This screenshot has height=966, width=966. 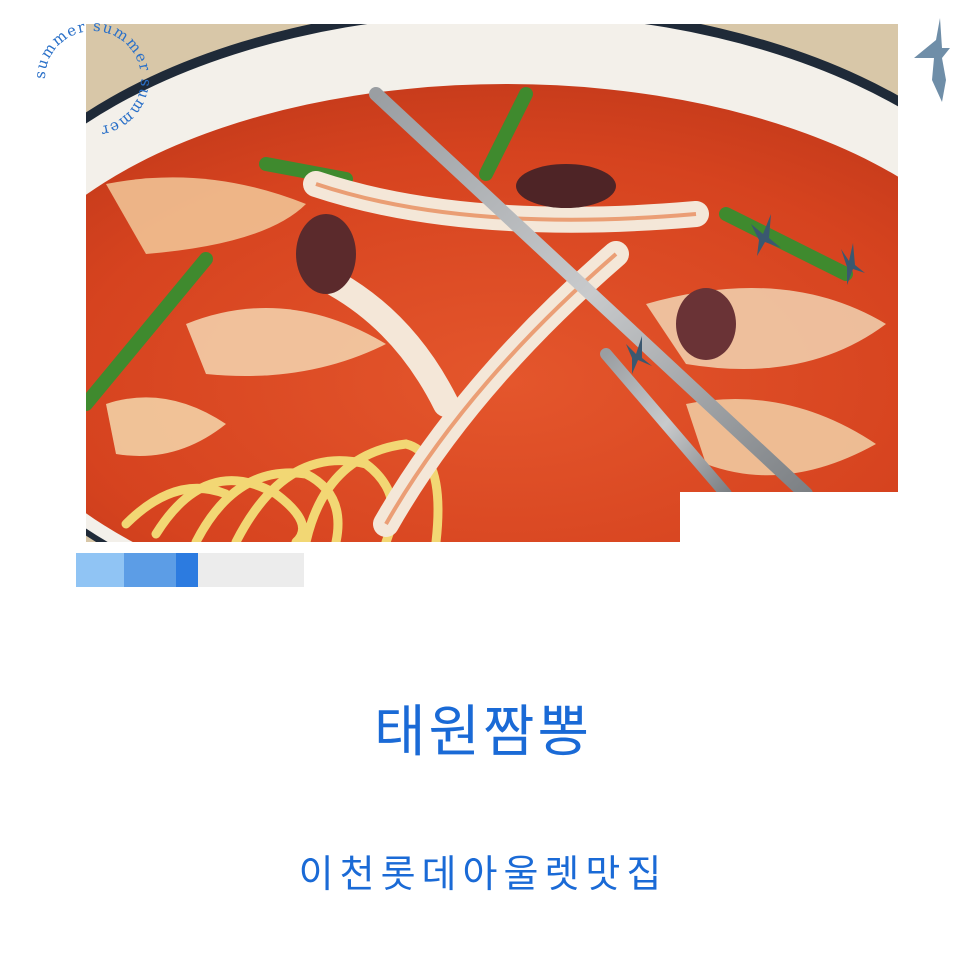 I want to click on svg-text: summer summer summer, so click(x=93, y=79).